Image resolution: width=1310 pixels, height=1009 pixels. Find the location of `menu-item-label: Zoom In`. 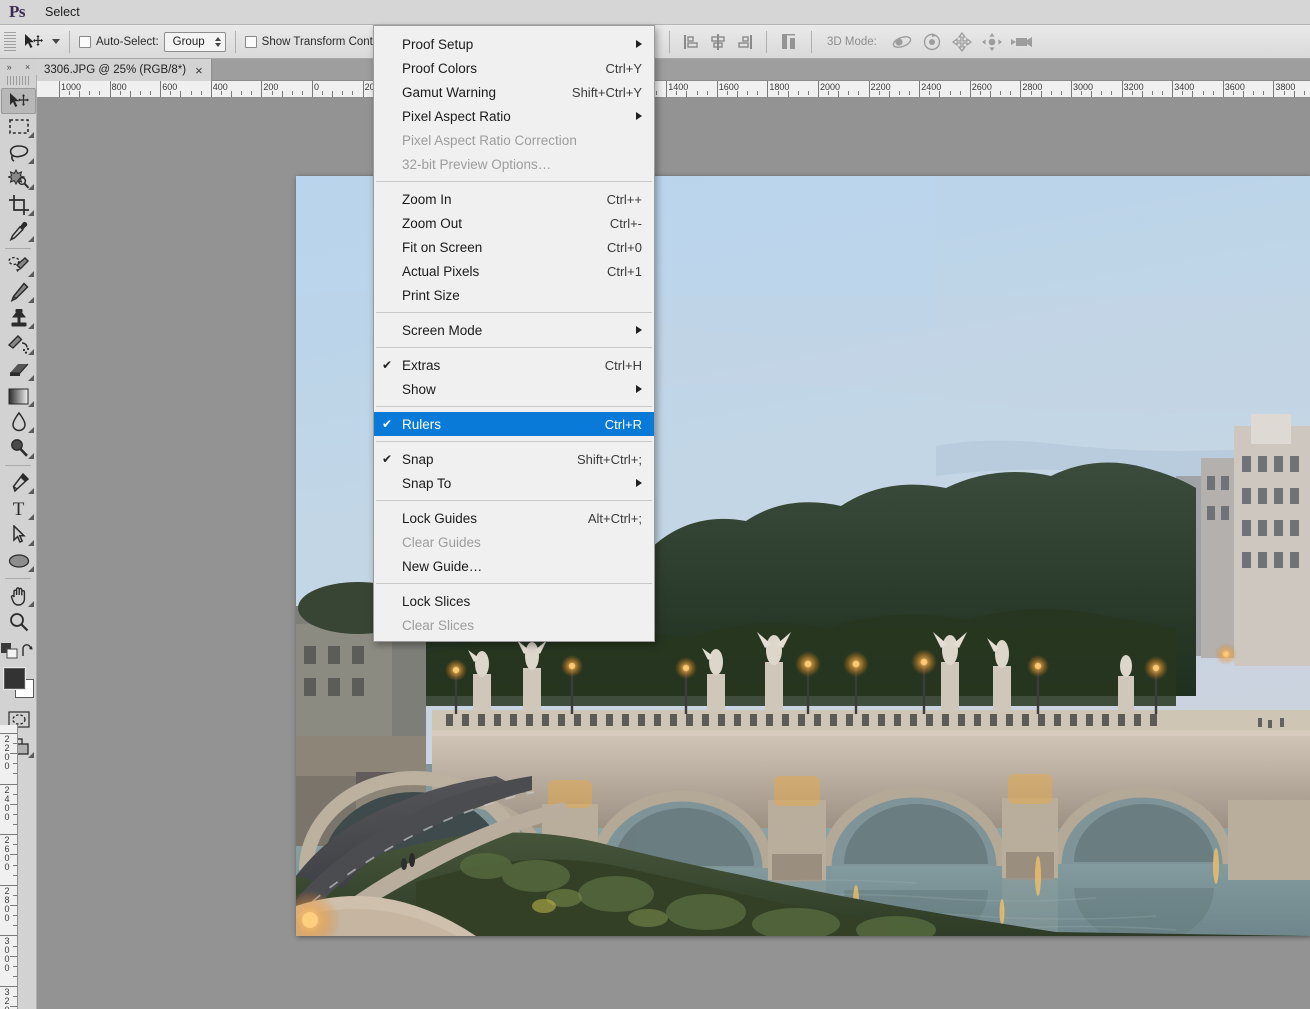

menu-item-label: Zoom In is located at coordinates (427, 199).